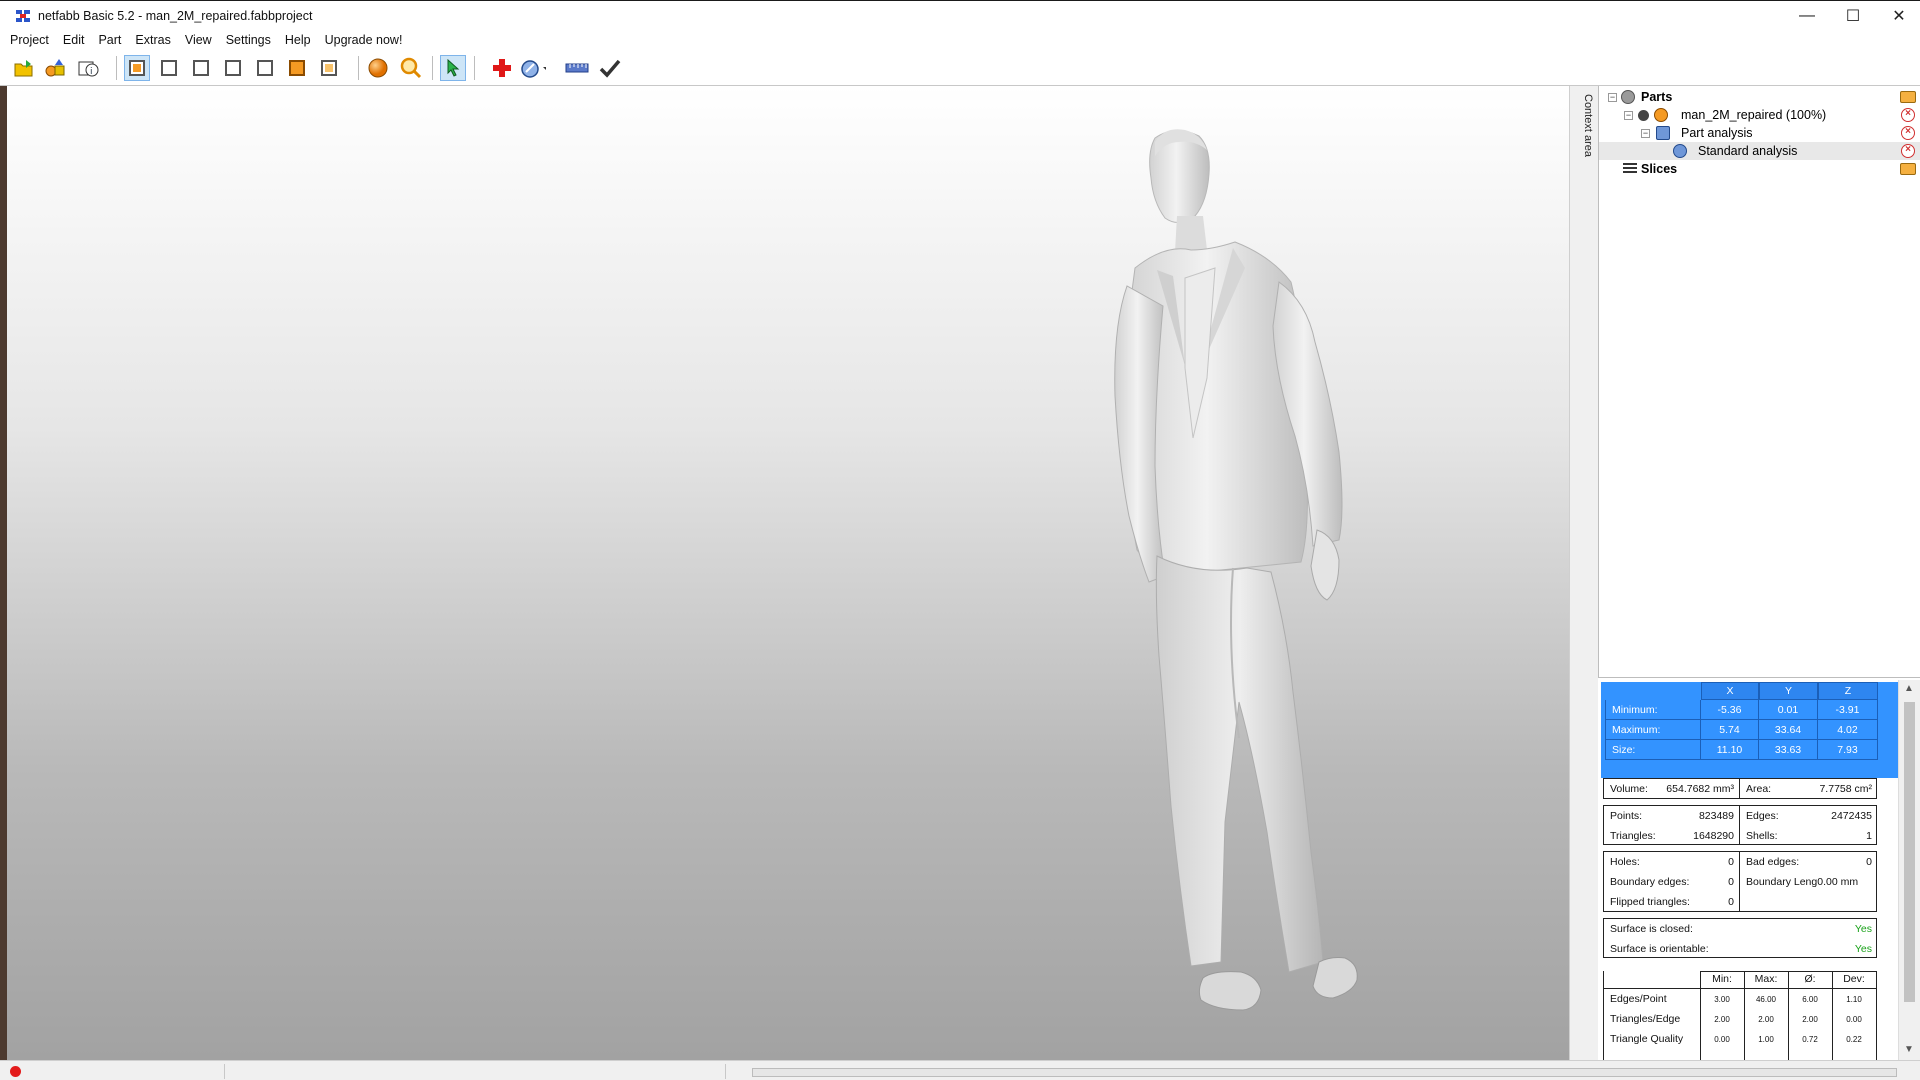  I want to click on holes-value: 0, so click(1731, 862).